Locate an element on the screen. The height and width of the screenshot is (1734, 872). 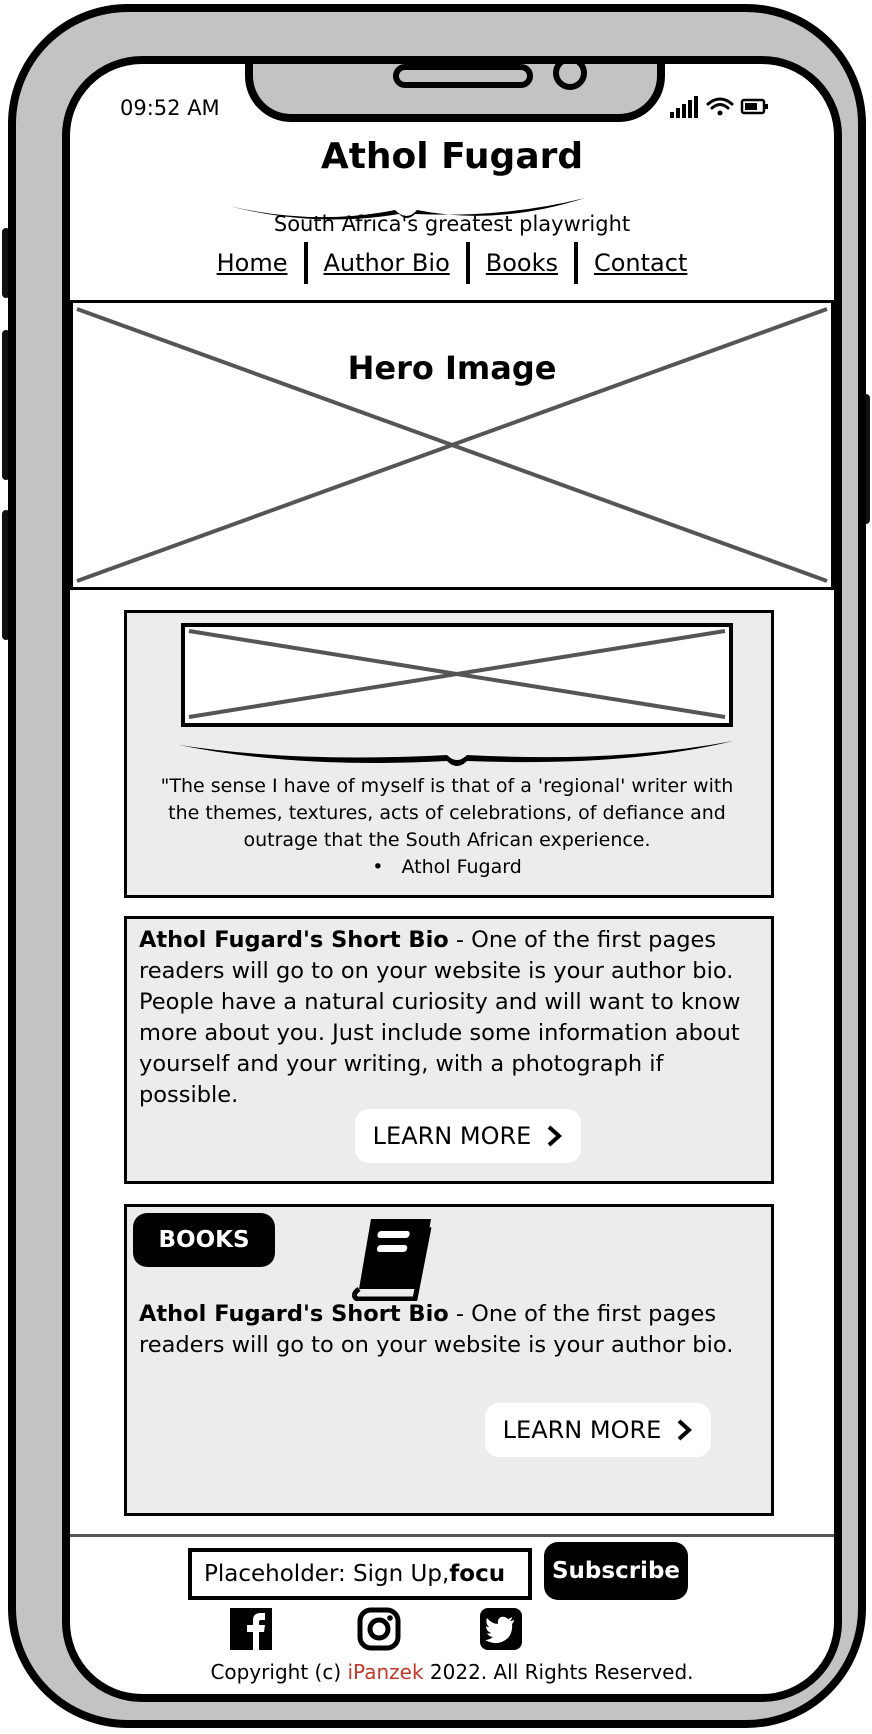
phone-notch is located at coordinates (455, 93).